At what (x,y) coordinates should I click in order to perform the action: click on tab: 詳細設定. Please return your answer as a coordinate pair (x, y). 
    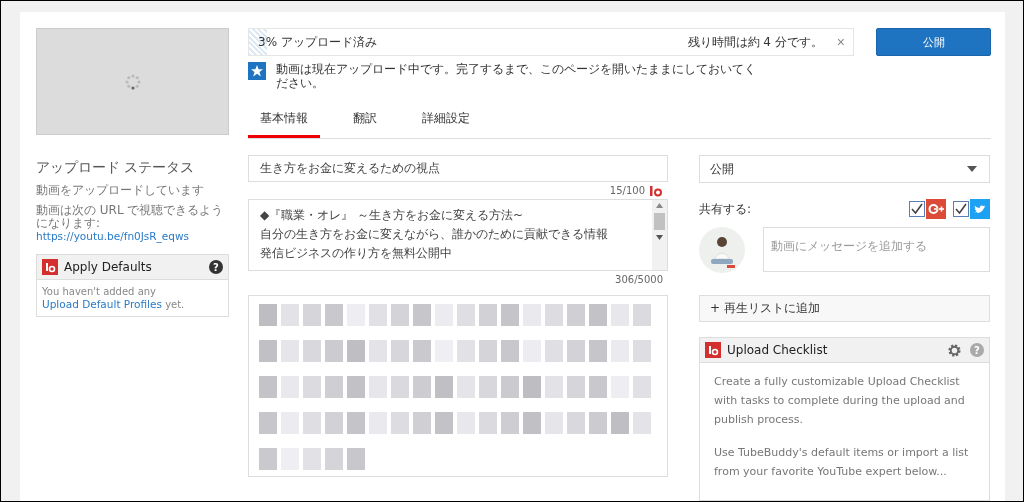
    Looking at the image, I should click on (446, 120).